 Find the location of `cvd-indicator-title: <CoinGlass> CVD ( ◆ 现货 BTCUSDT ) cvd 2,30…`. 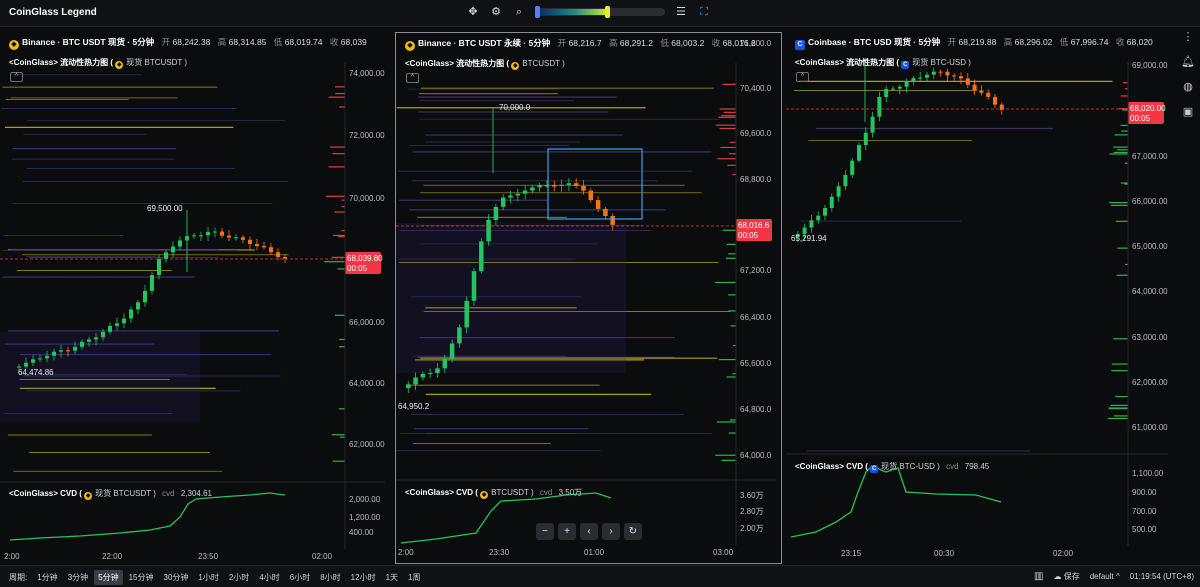

cvd-indicator-title: <CoinGlass> CVD ( ◆ 现货 BTCUSDT ) cvd 2,30… is located at coordinates (110, 494).